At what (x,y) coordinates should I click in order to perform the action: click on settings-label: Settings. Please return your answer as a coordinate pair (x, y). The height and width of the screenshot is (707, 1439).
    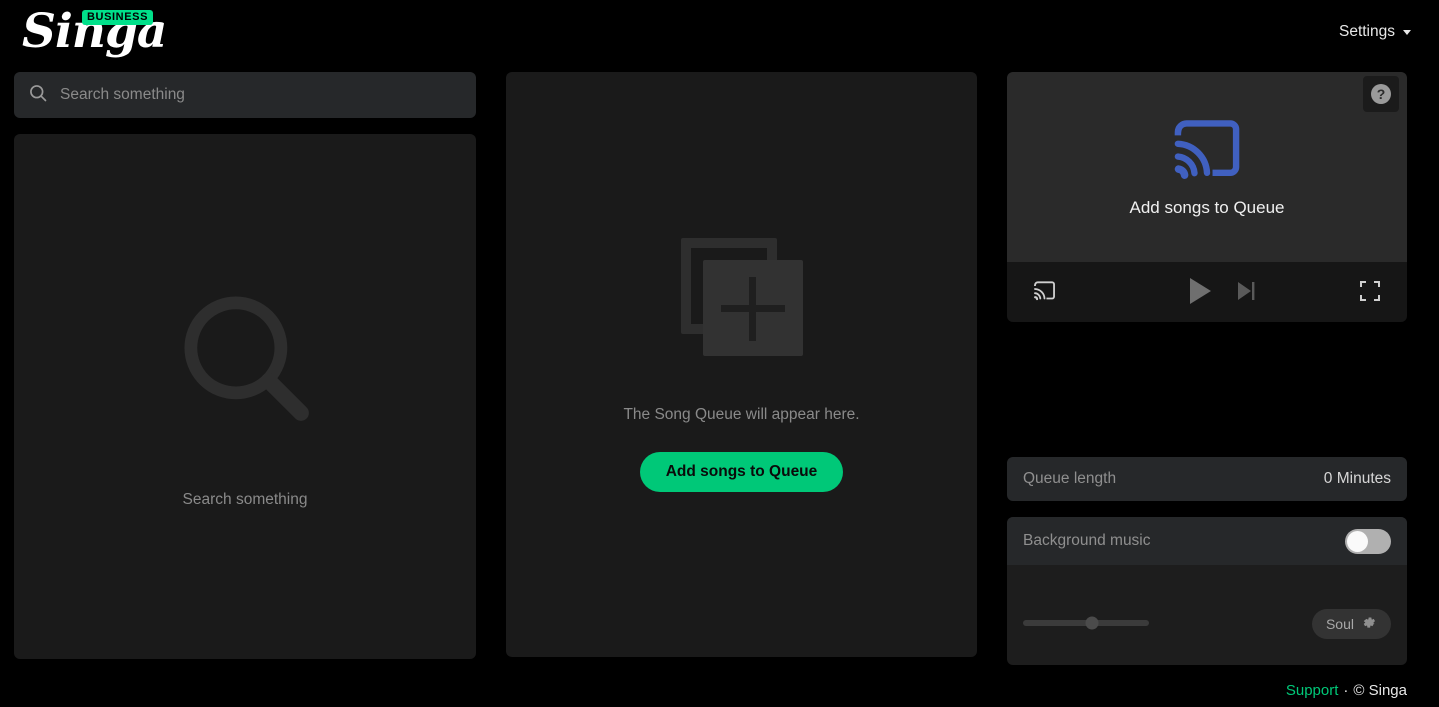
    Looking at the image, I should click on (1366, 31).